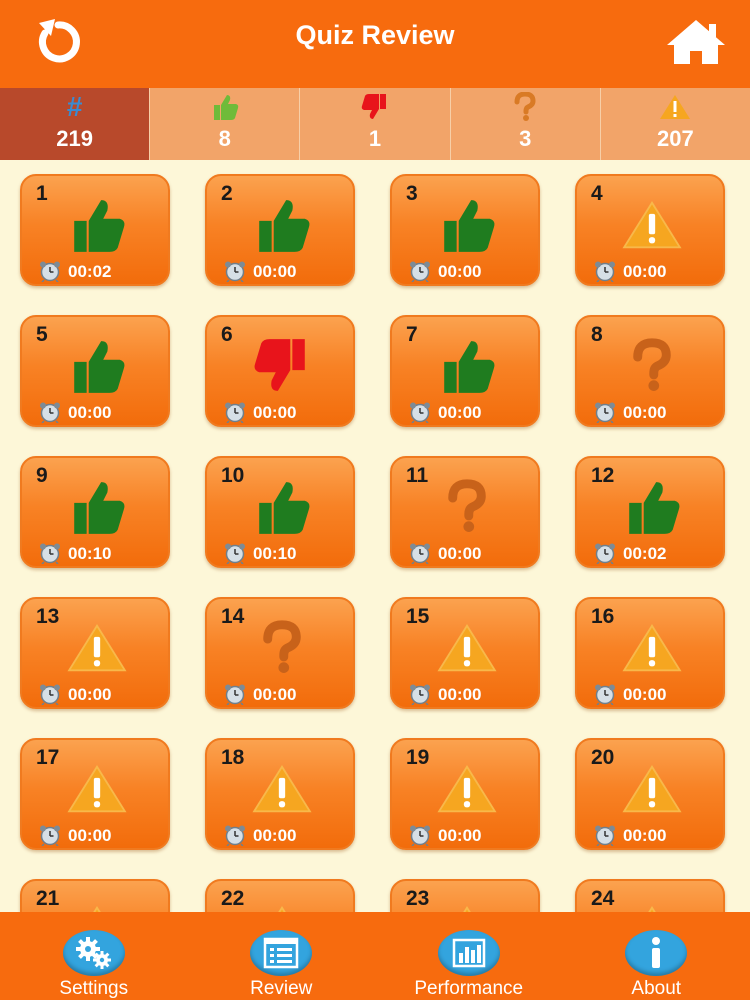  I want to click on stat-total: # 219, so click(75, 124).